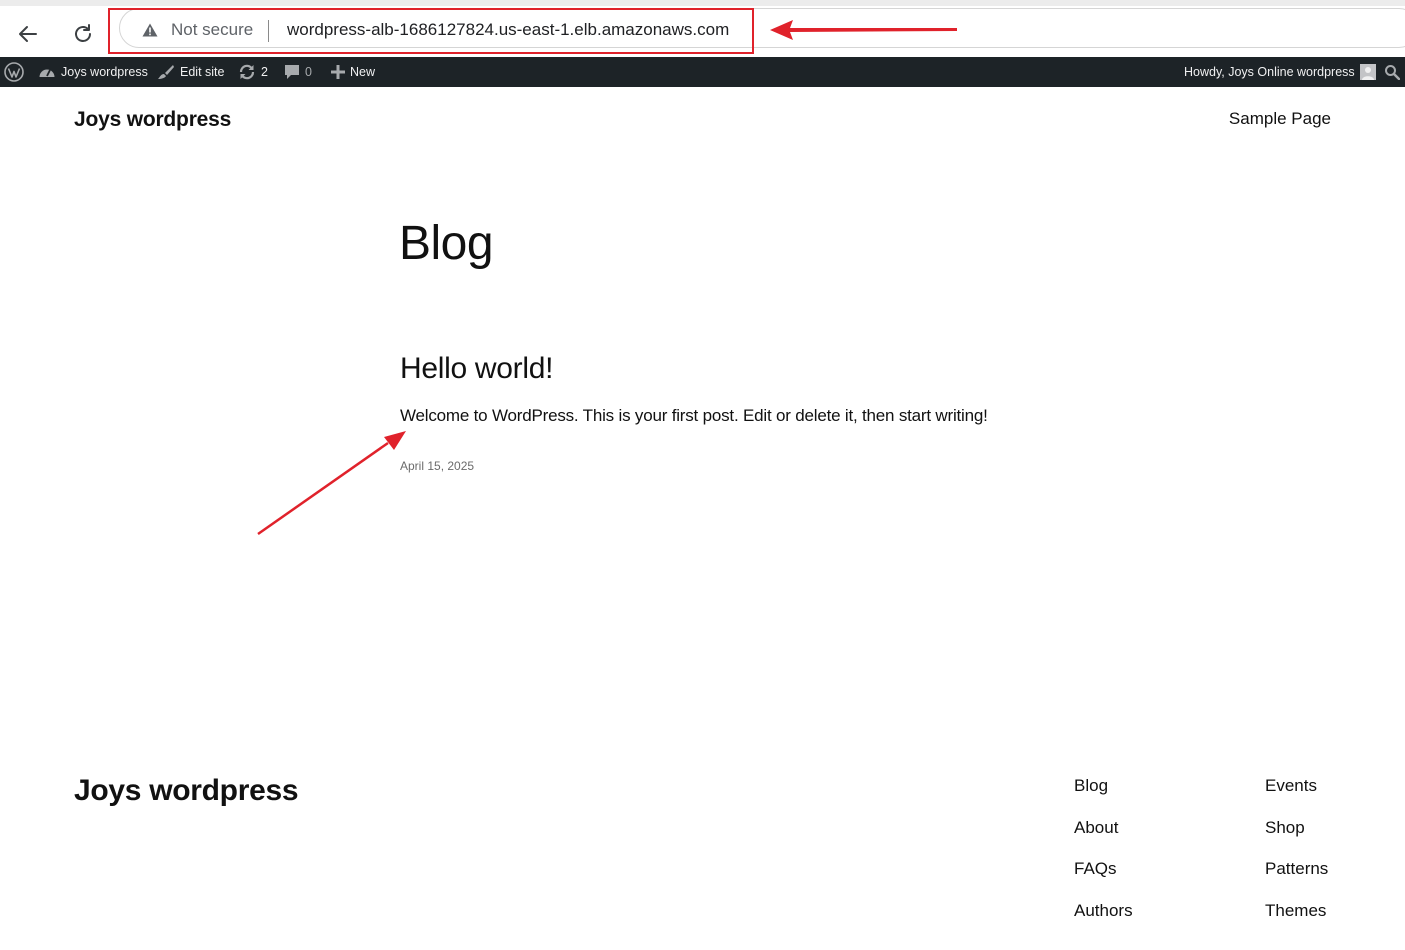 The width and height of the screenshot is (1405, 950). I want to click on post-title-link: Hello world!, so click(476, 369).